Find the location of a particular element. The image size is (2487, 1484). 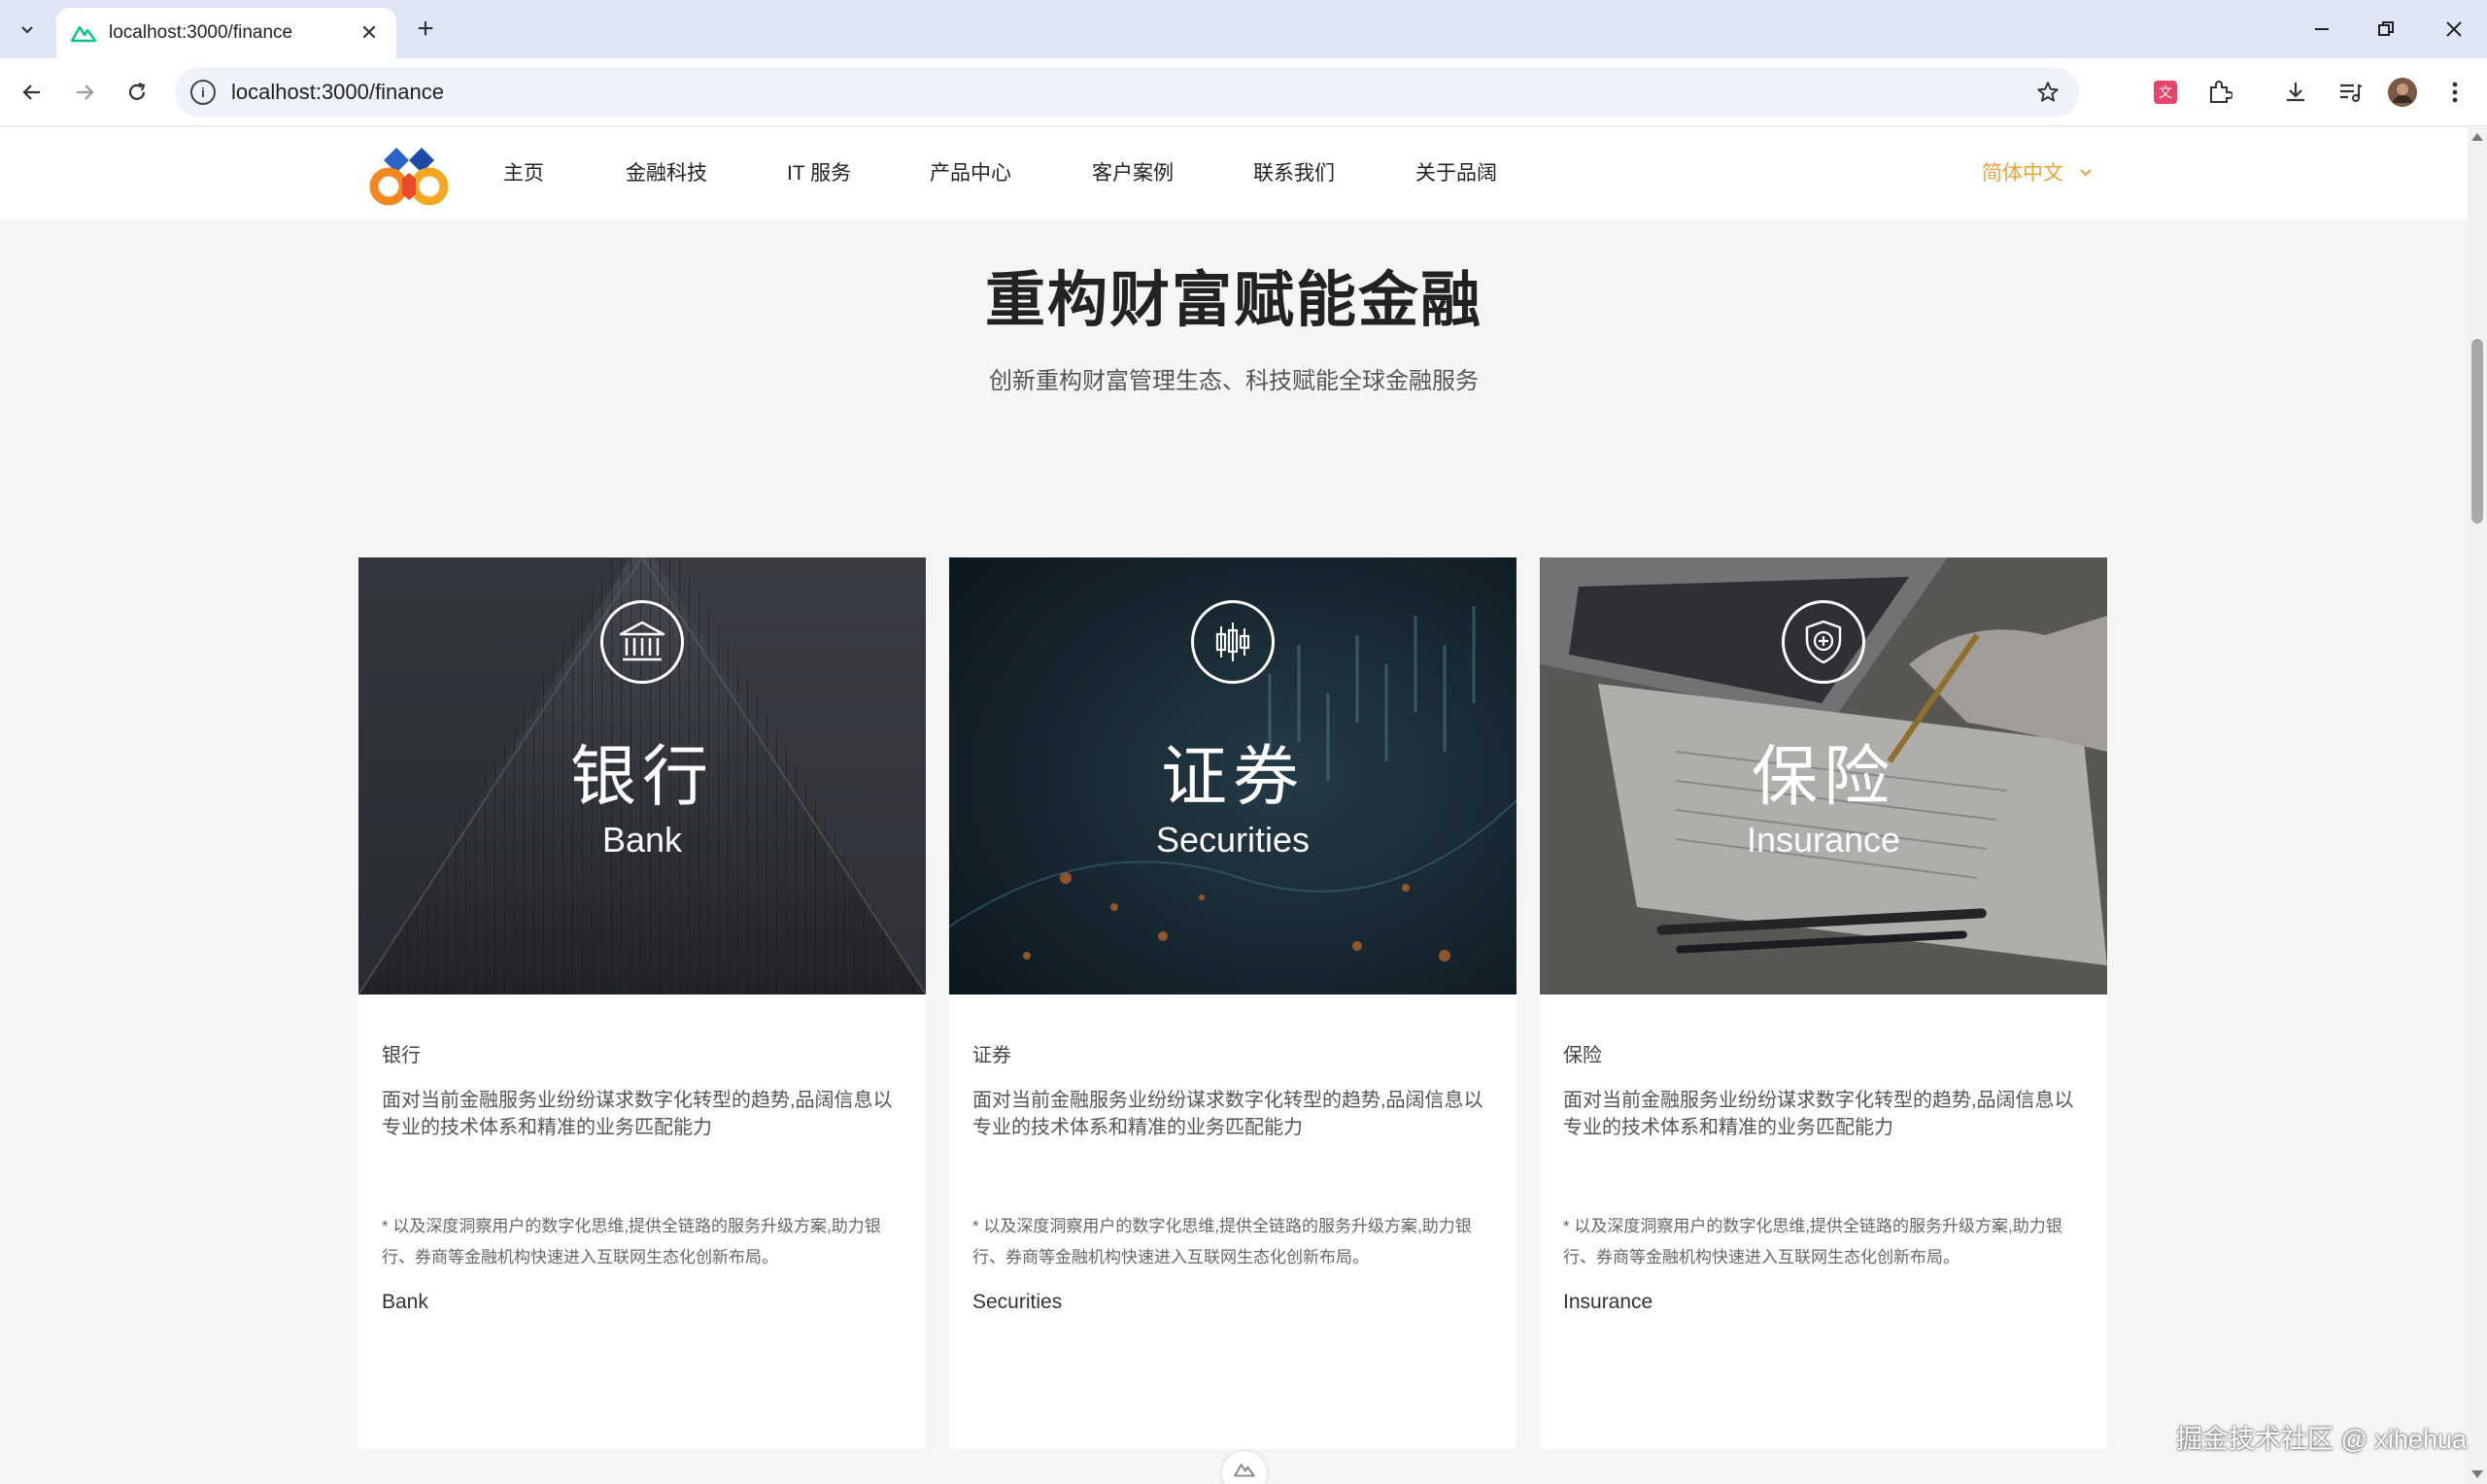

nav-item-products: 产品中心 is located at coordinates (970, 171).